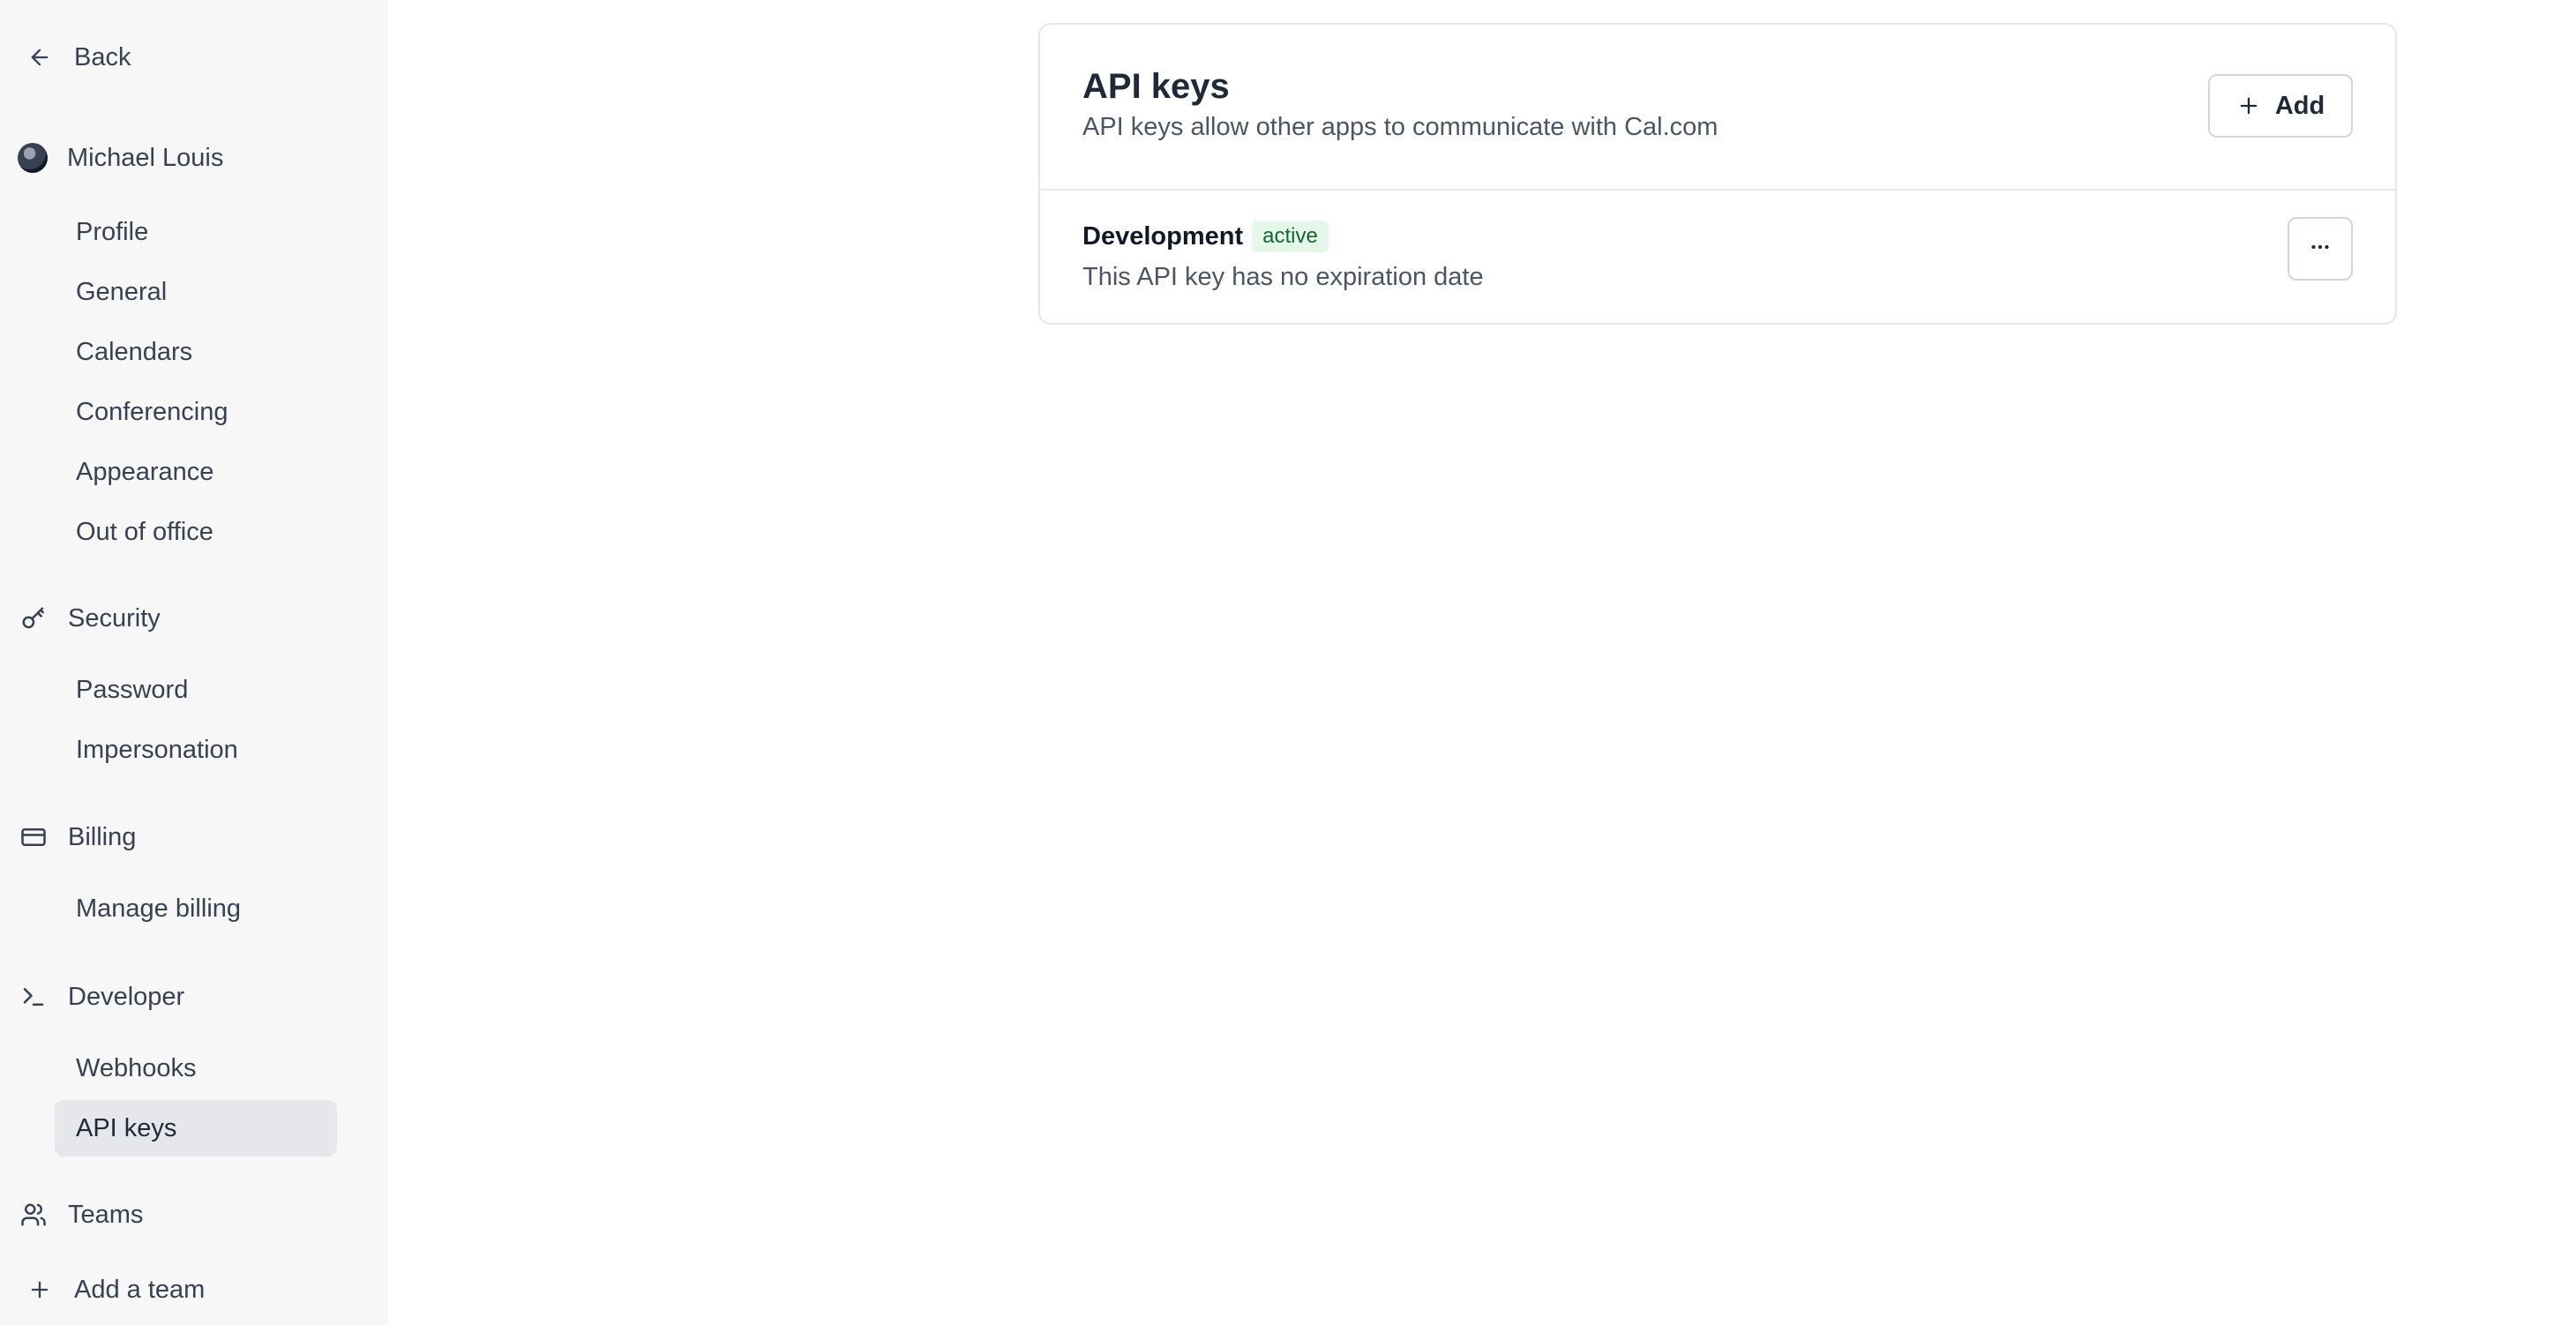  What do you see at coordinates (103, 836) in the screenshot?
I see `billing-label: Billing` at bounding box center [103, 836].